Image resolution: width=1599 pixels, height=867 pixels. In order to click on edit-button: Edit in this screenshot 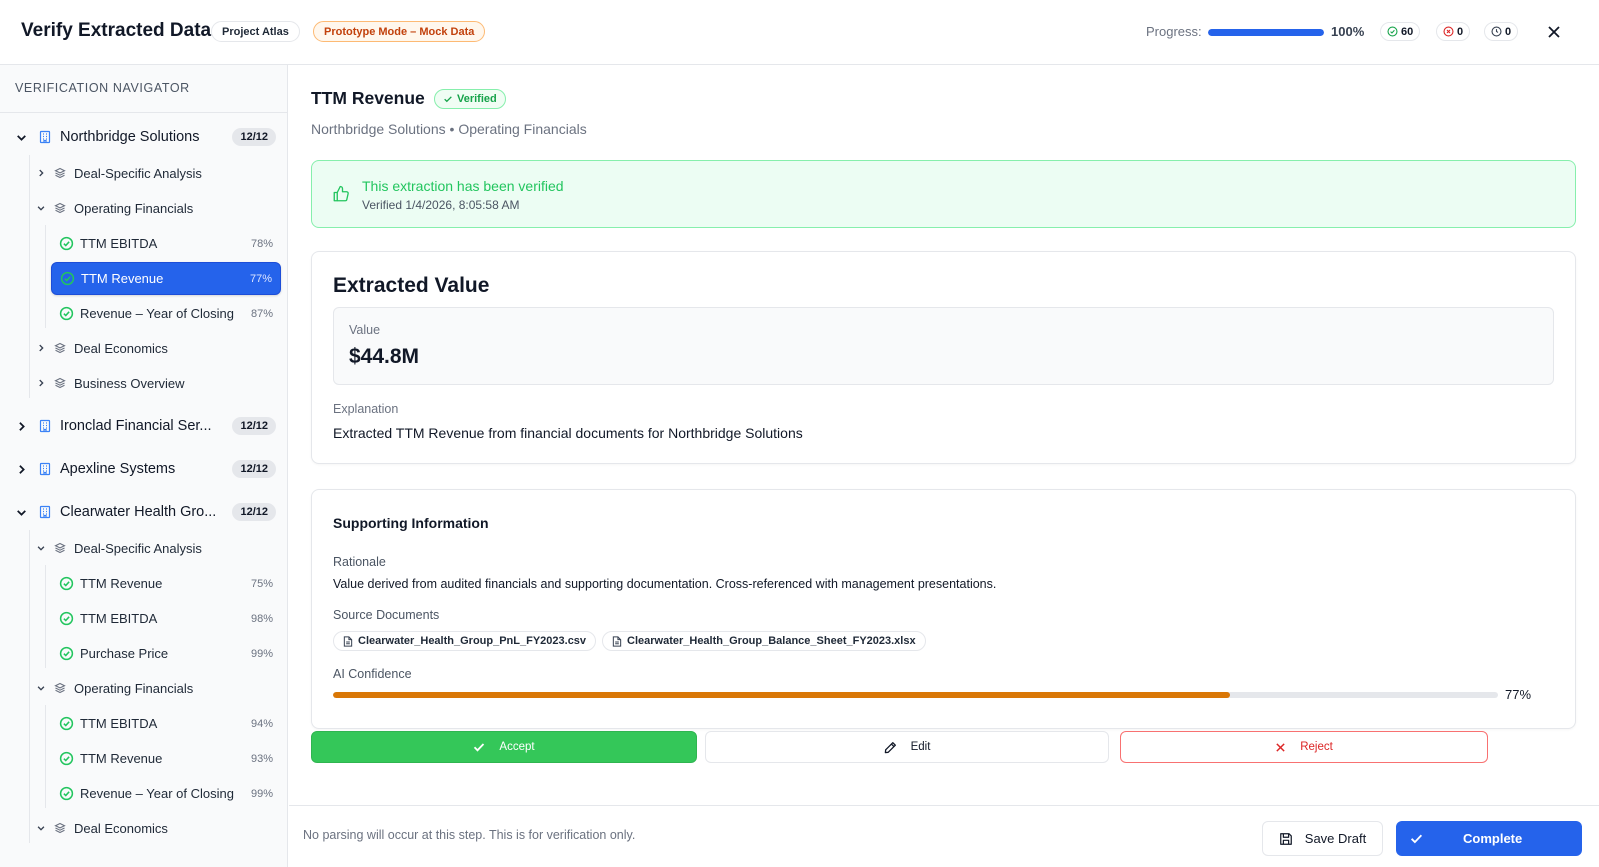, I will do `click(907, 747)`.